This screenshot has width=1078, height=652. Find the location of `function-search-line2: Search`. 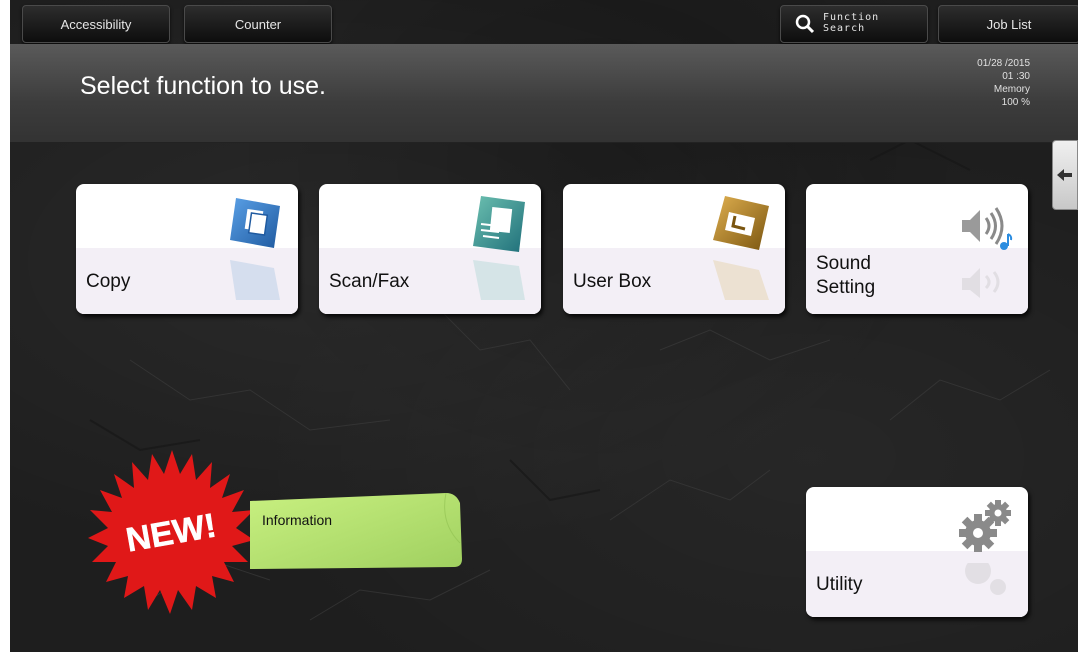

function-search-line2: Search is located at coordinates (844, 28).